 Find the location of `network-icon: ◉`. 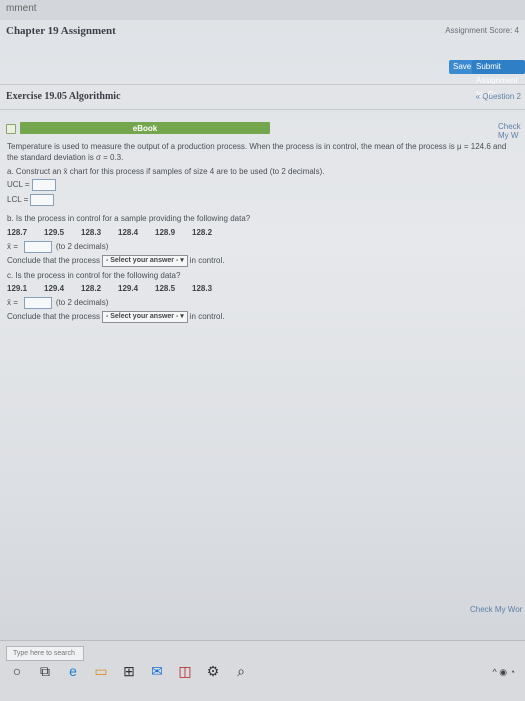

network-icon: ◉ is located at coordinates (503, 672).